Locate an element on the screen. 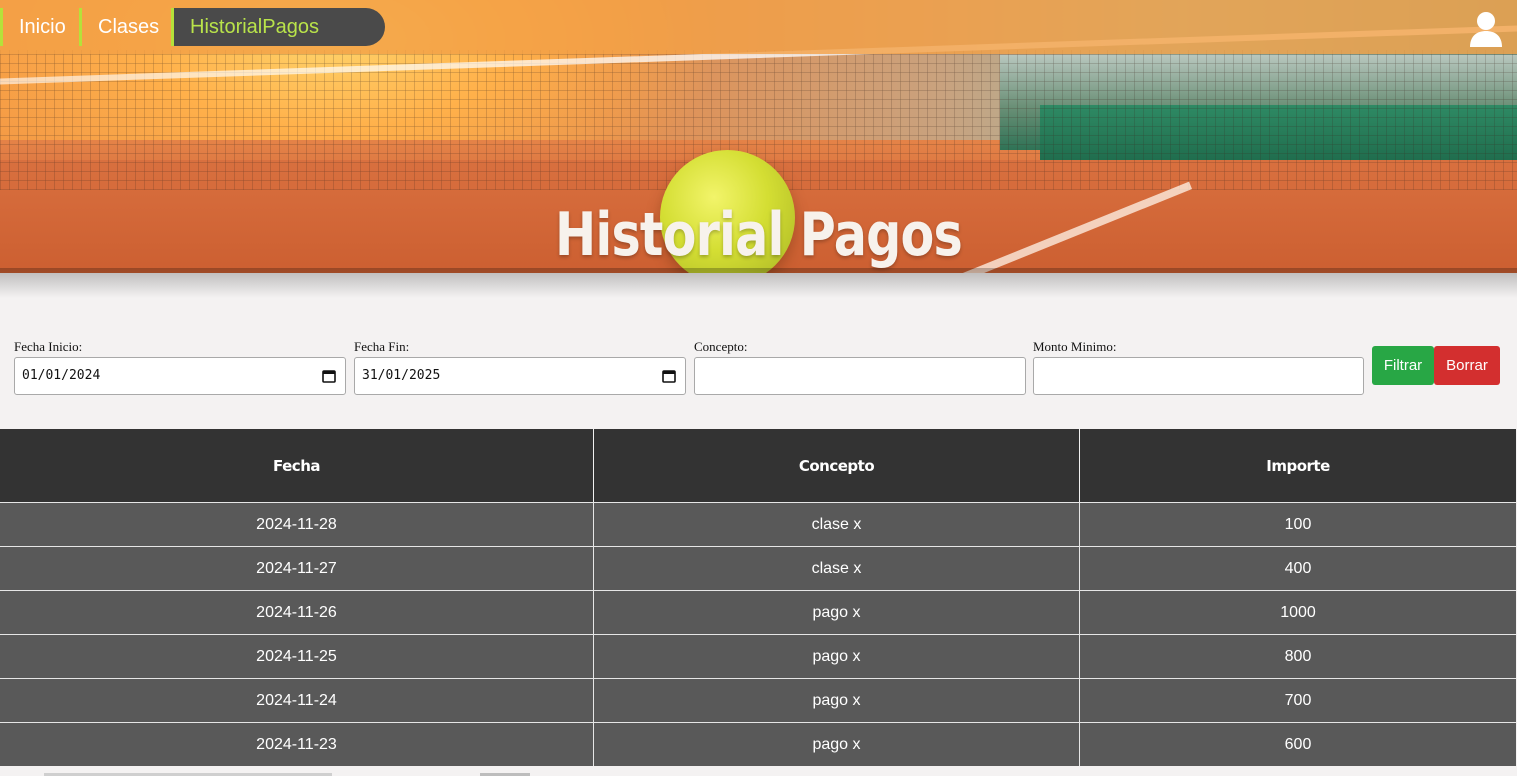 Image resolution: width=1517 pixels, height=776 pixels. cell-fecha: 2024-11-24 is located at coordinates (297, 700).